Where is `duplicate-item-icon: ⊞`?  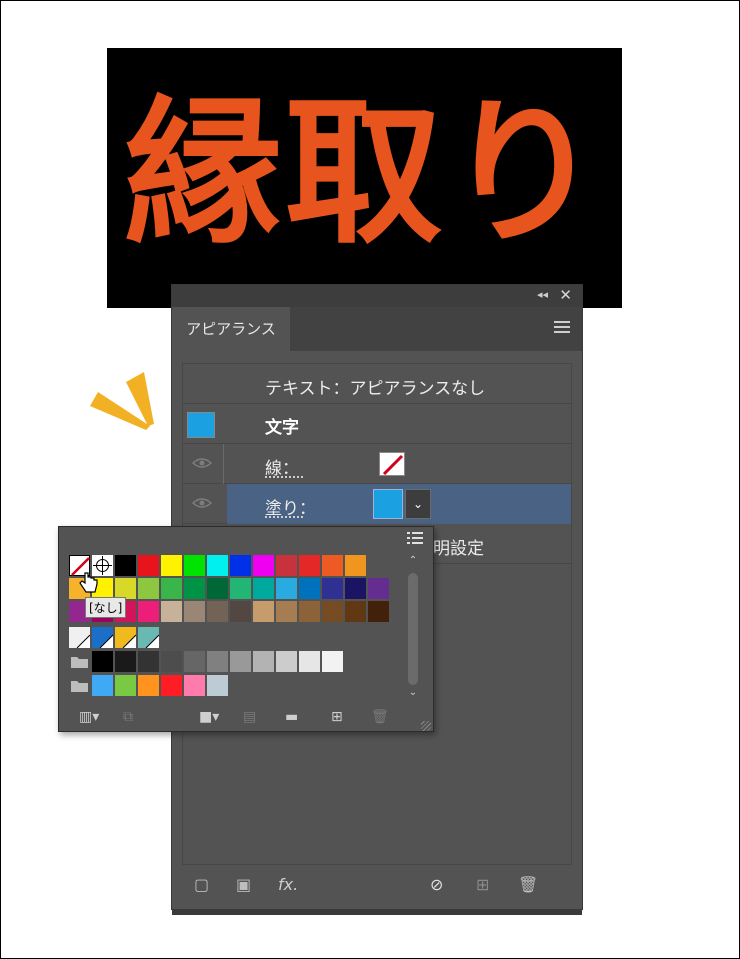 duplicate-item-icon: ⊞ is located at coordinates (482, 884).